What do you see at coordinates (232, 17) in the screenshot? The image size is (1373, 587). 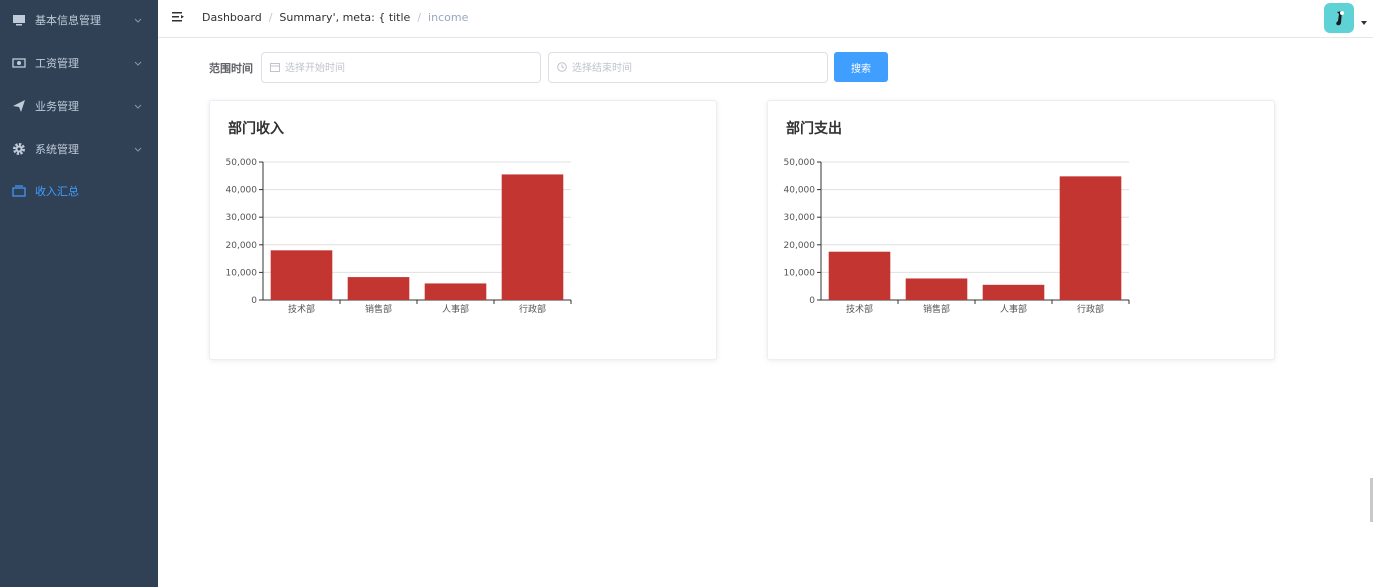 I see `breadcrumb-dashboard: Dashboard` at bounding box center [232, 17].